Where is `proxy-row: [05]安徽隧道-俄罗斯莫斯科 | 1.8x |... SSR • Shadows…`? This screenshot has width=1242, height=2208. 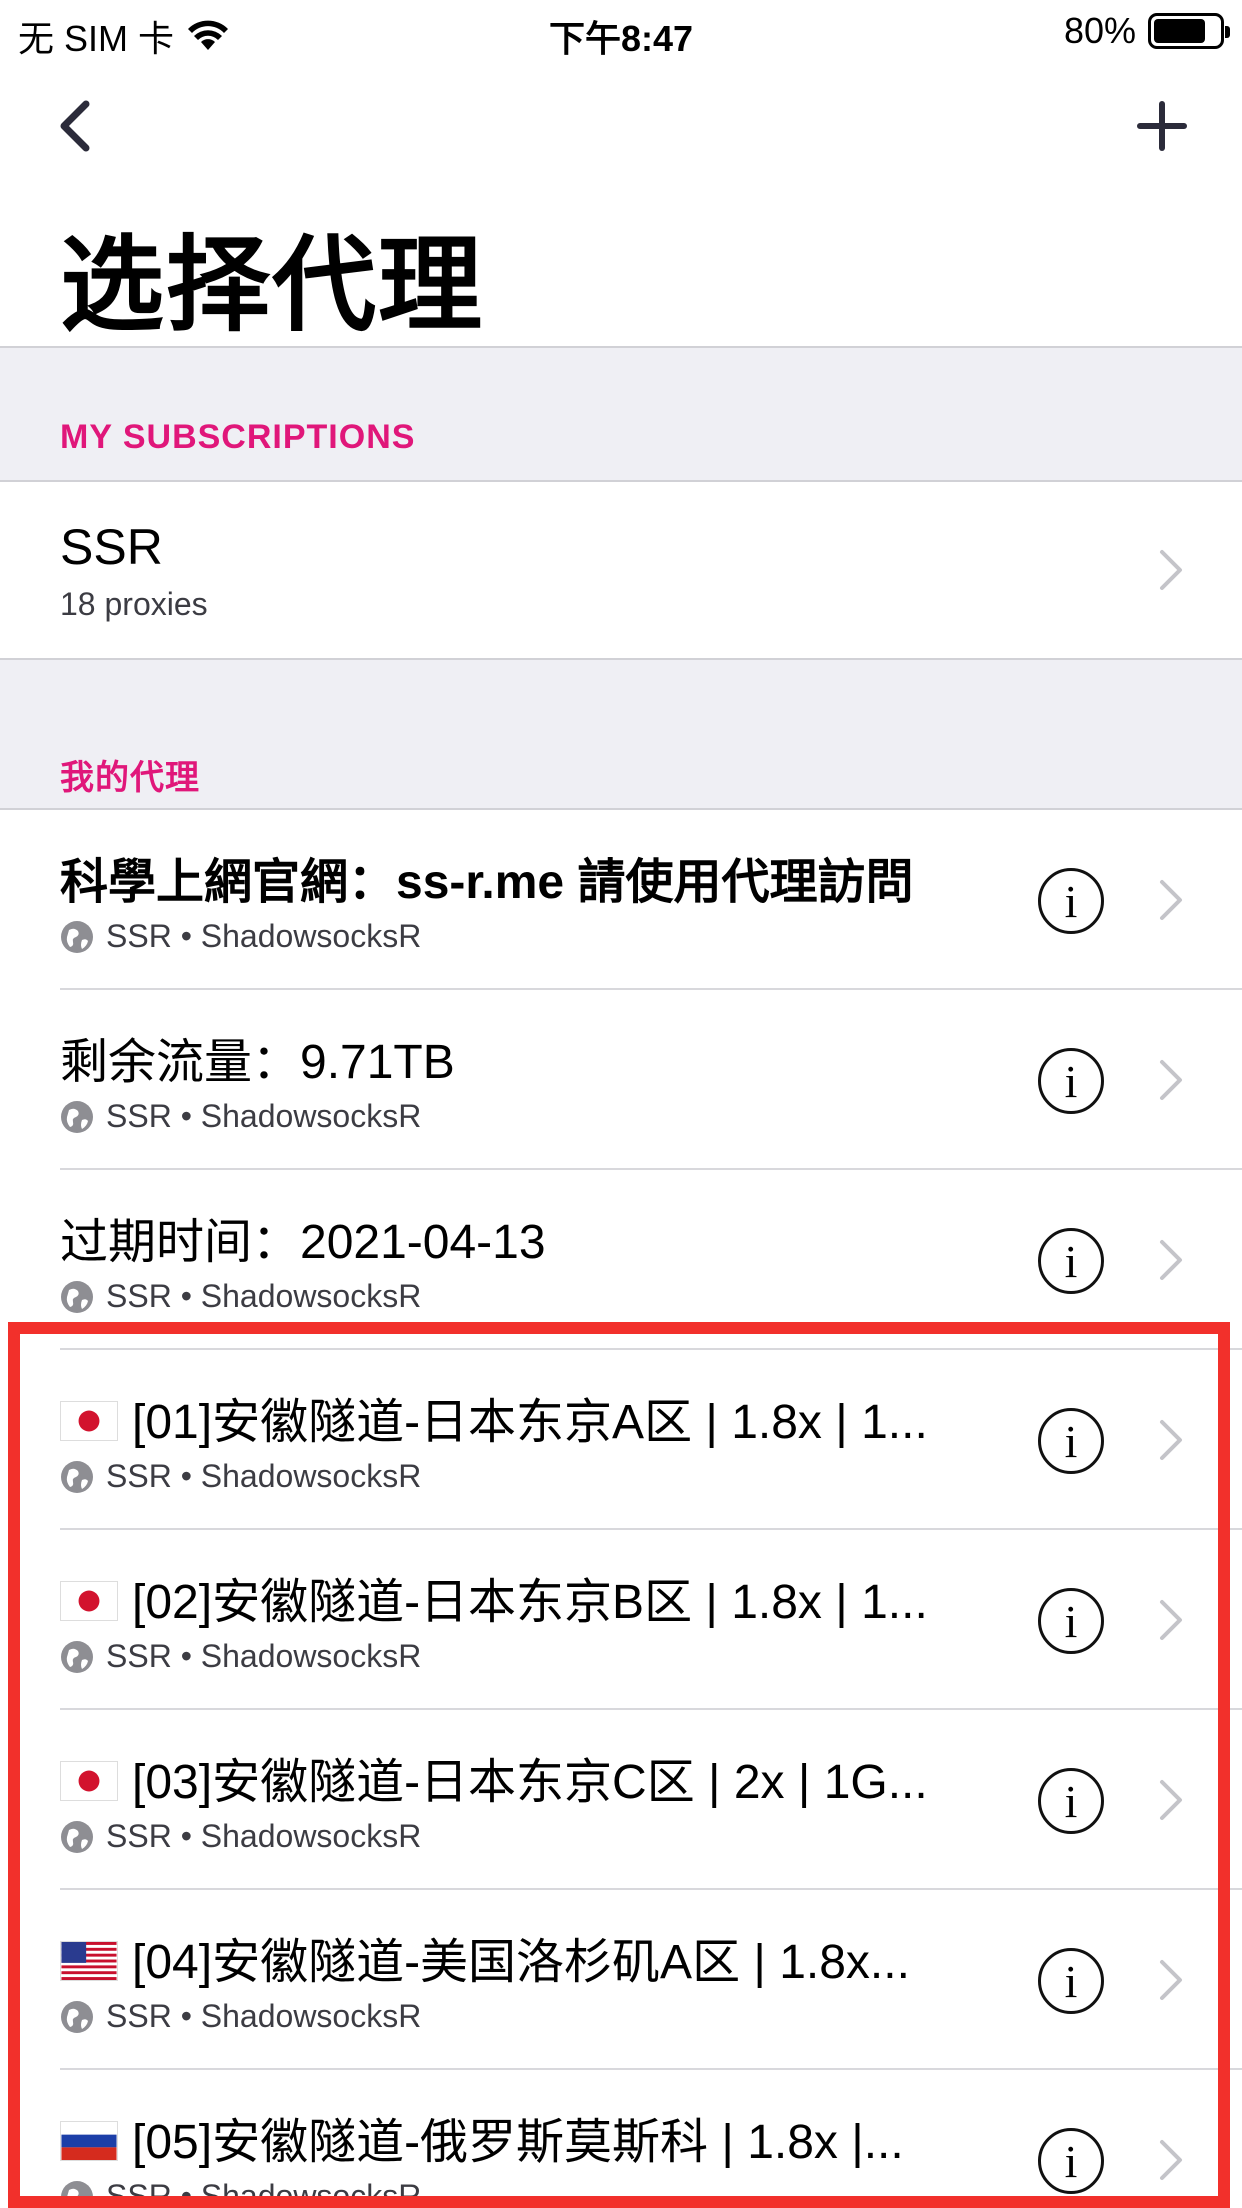
proxy-row: [05]安徽隧道-俄罗斯莫斯科 | 1.8x |... SSR • Shadows… is located at coordinates (621, 2139).